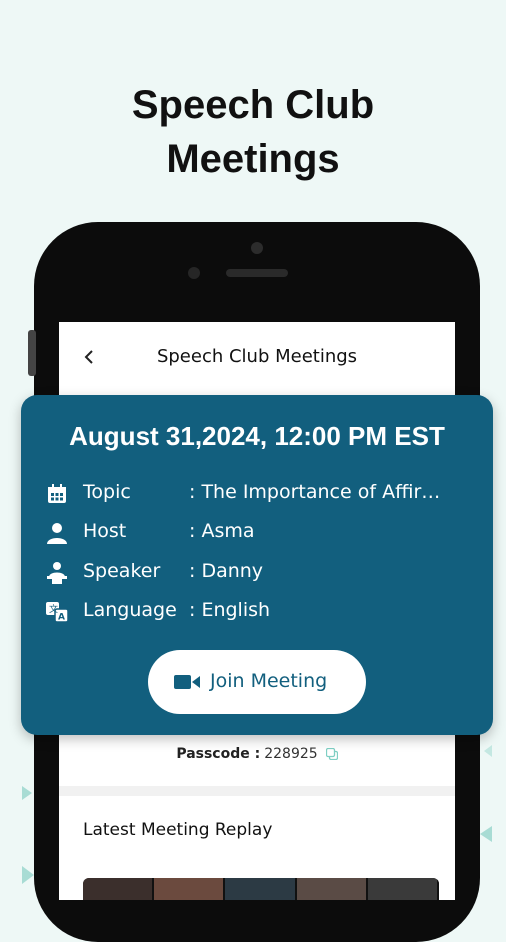  Describe the element at coordinates (257, 248) in the screenshot. I see `front-camera` at that location.